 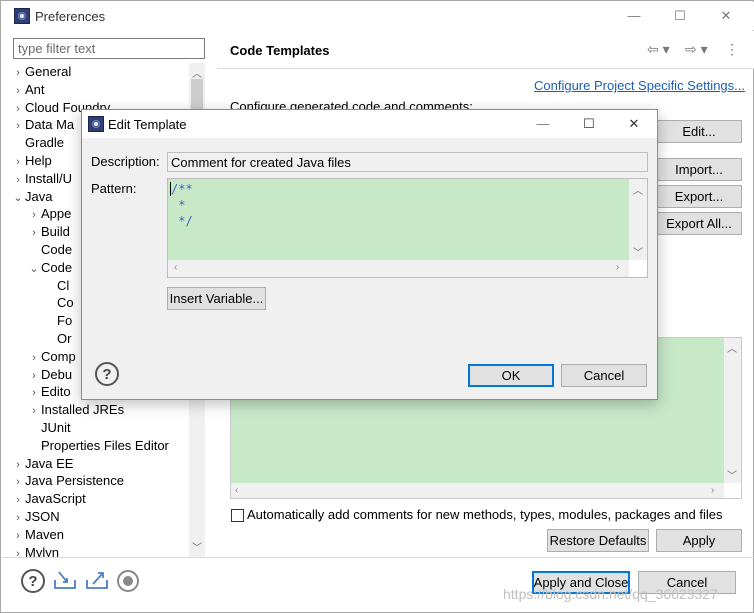 I want to click on tree-item-label: General, so click(x=48, y=71).